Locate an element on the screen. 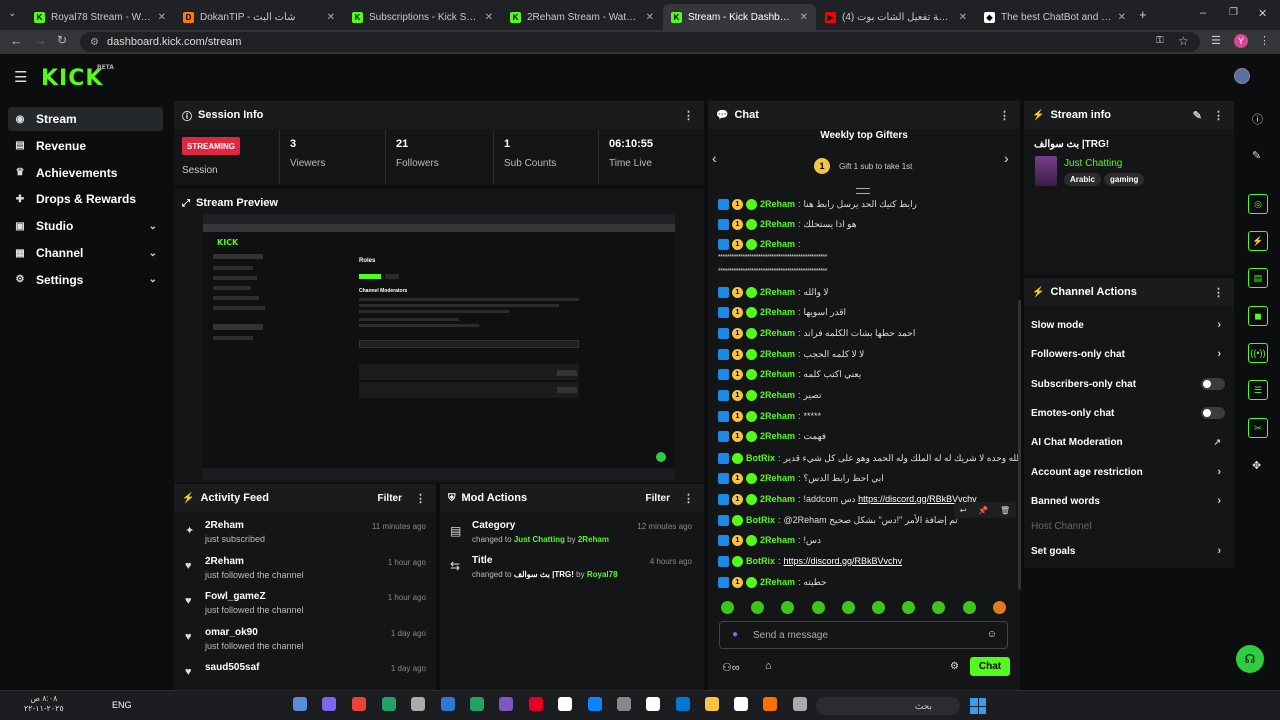  chat-message: 1 2Reham: رابط كتيك الحد يرسل رابط هنا is located at coordinates (868, 204).